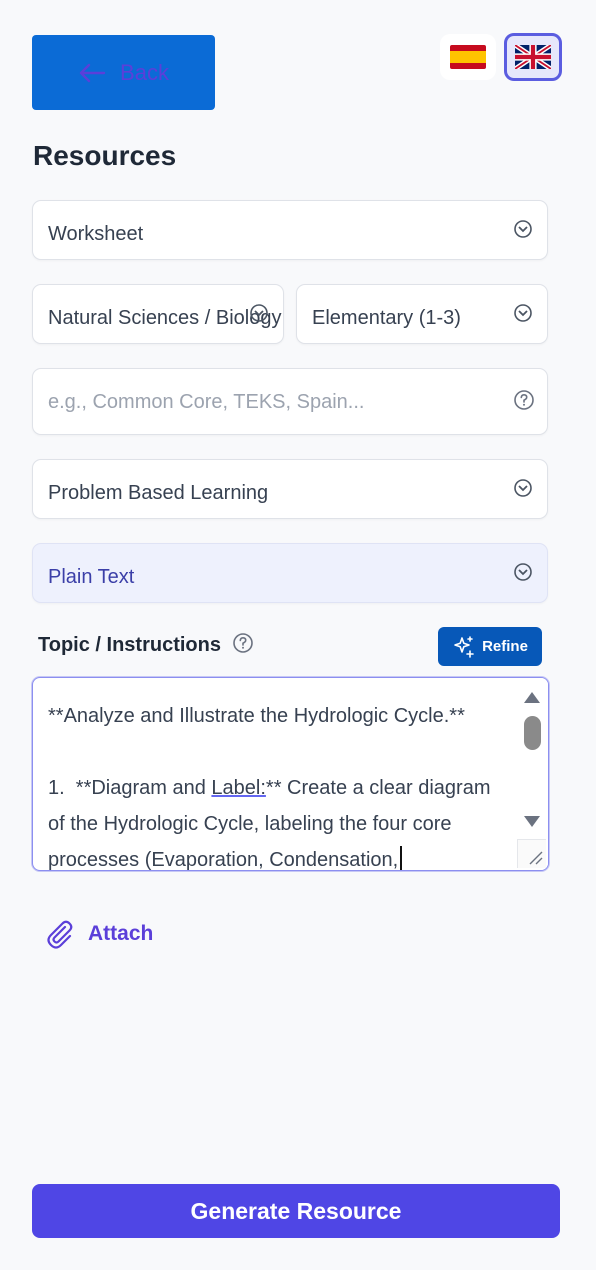 This screenshot has width=596, height=1270. I want to click on grade-select: Elementary (1-3), so click(422, 314).